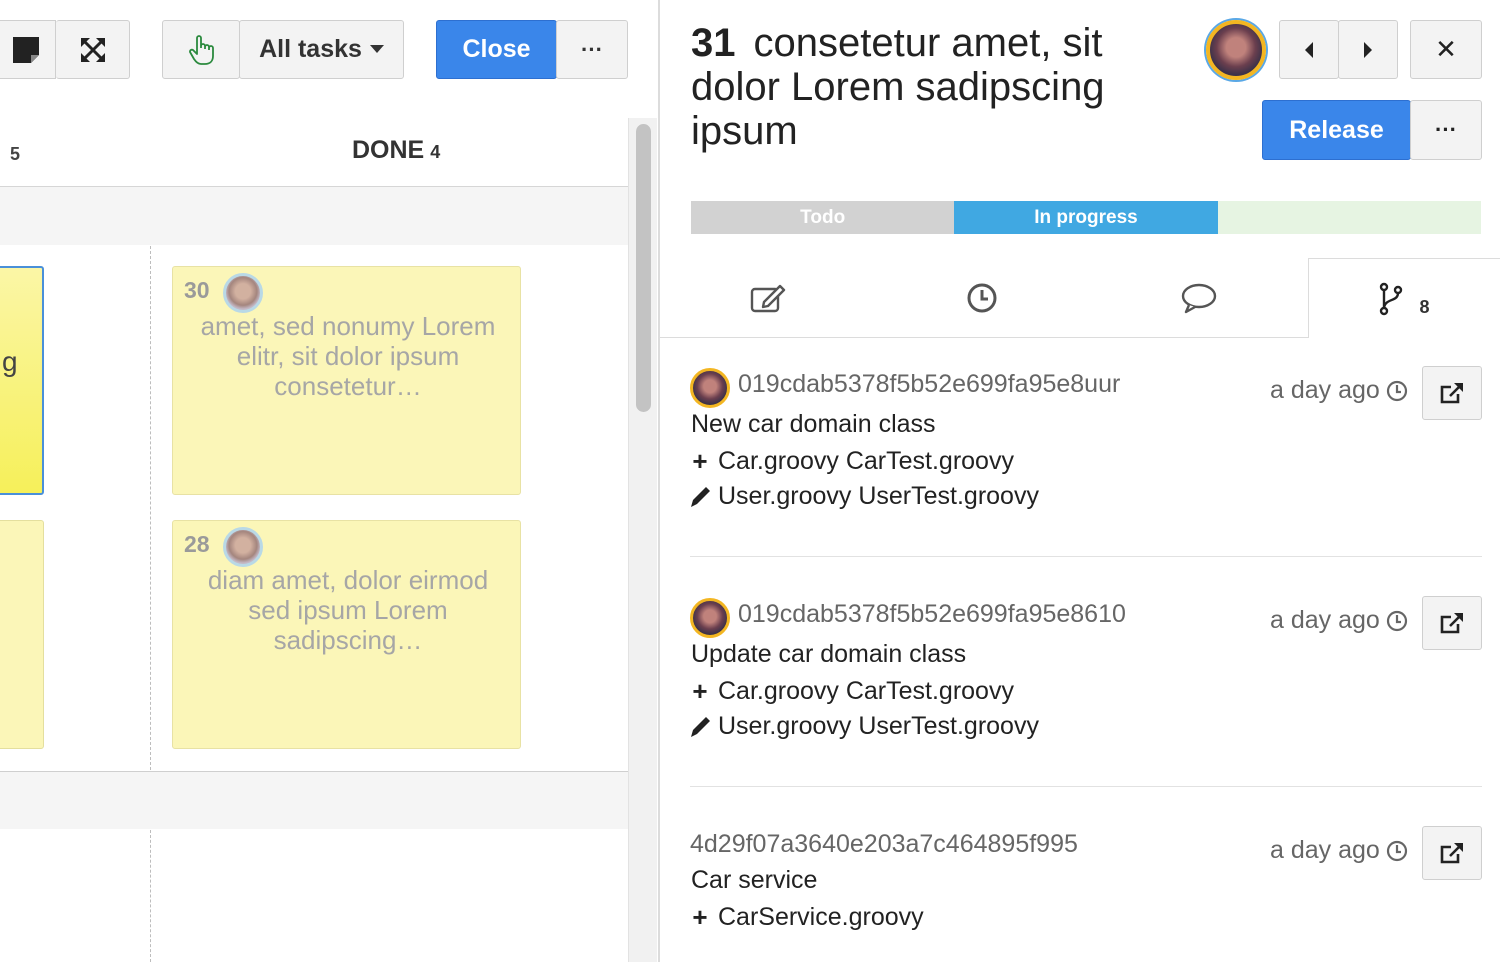 The width and height of the screenshot is (1500, 962). Describe the element at coordinates (813, 424) in the screenshot. I see `commit-message: New car domain class` at that location.